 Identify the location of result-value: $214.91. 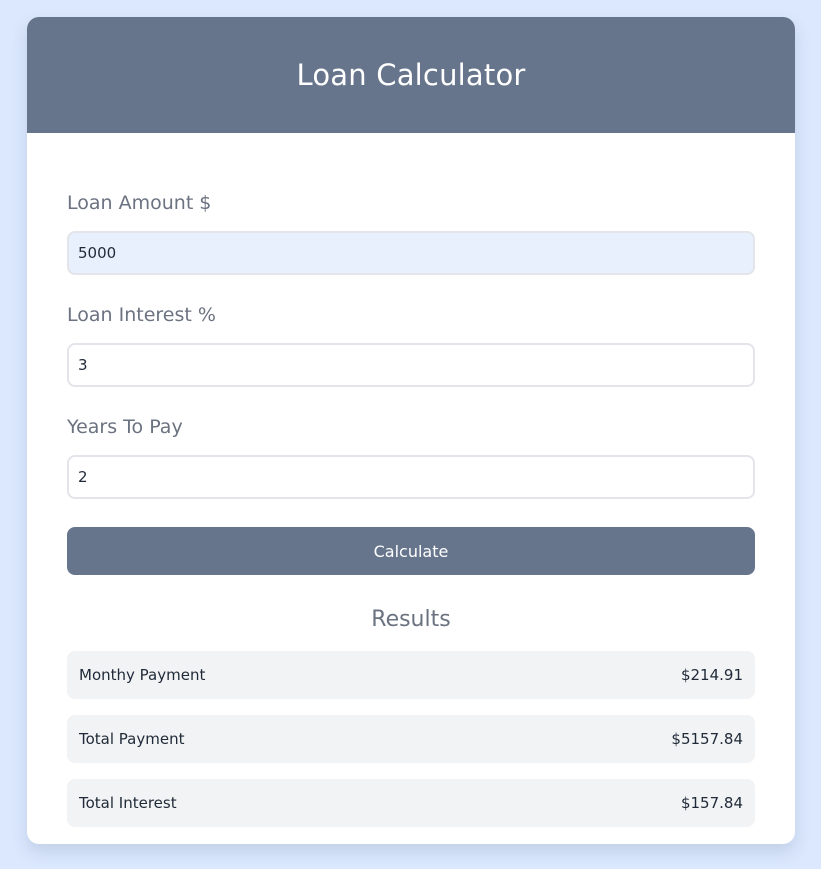
(711, 675).